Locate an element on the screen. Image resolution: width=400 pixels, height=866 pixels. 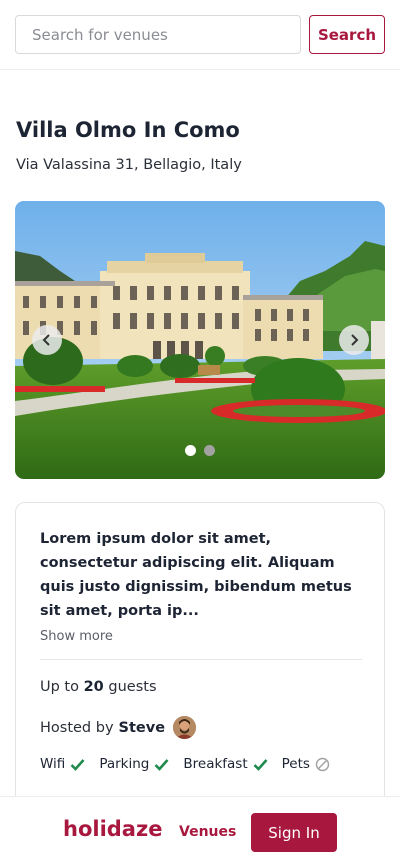
carousel-indicators is located at coordinates (200, 450).